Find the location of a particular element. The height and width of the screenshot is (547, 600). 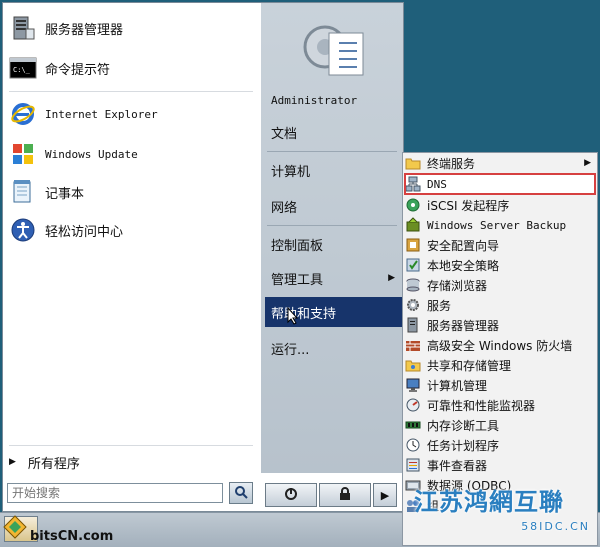

submenu-item-event-viewer: 事件查看器 is located at coordinates (500, 465).